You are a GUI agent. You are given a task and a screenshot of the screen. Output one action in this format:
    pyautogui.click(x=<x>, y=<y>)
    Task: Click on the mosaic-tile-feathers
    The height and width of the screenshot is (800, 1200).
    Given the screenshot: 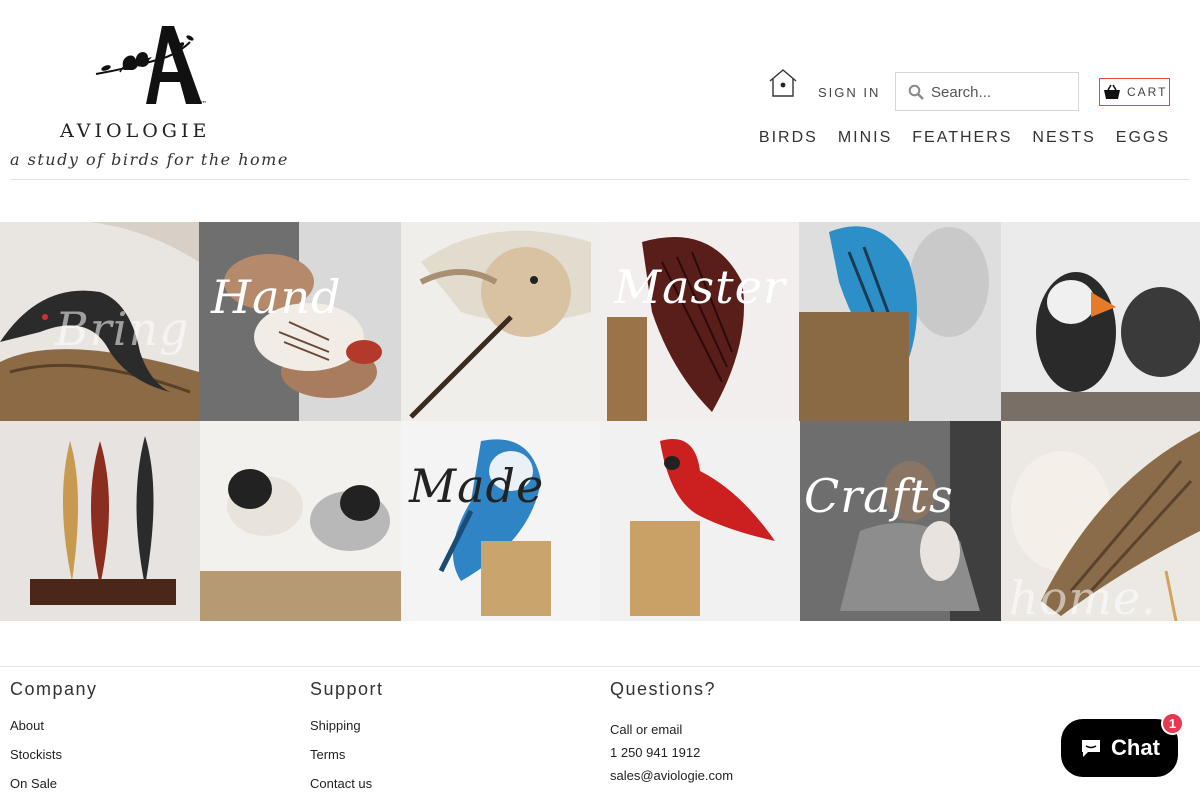 What is the action you would take?
    pyautogui.click(x=100, y=521)
    